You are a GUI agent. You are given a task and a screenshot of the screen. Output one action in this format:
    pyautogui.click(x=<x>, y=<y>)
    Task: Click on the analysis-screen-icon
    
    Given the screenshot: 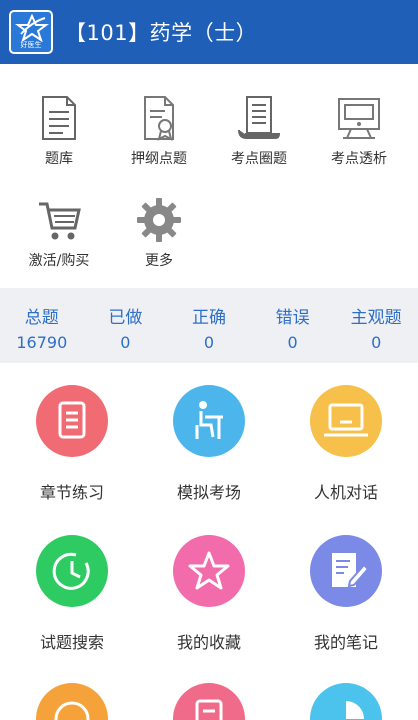 What is the action you would take?
    pyautogui.click(x=359, y=118)
    